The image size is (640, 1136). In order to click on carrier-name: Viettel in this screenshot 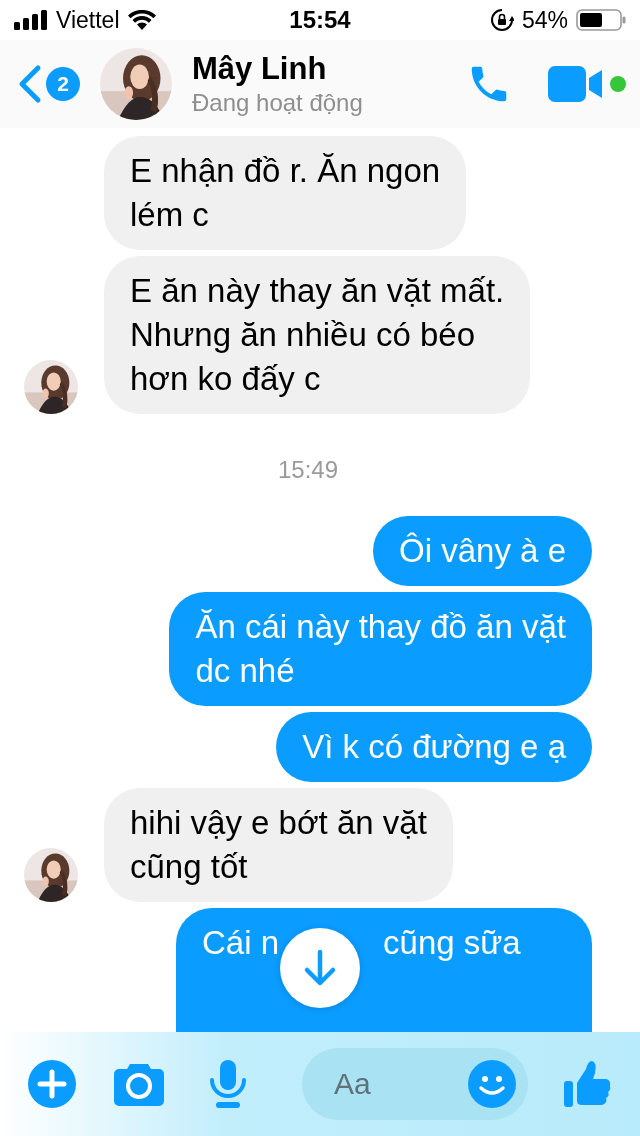, I will do `click(88, 20)`.